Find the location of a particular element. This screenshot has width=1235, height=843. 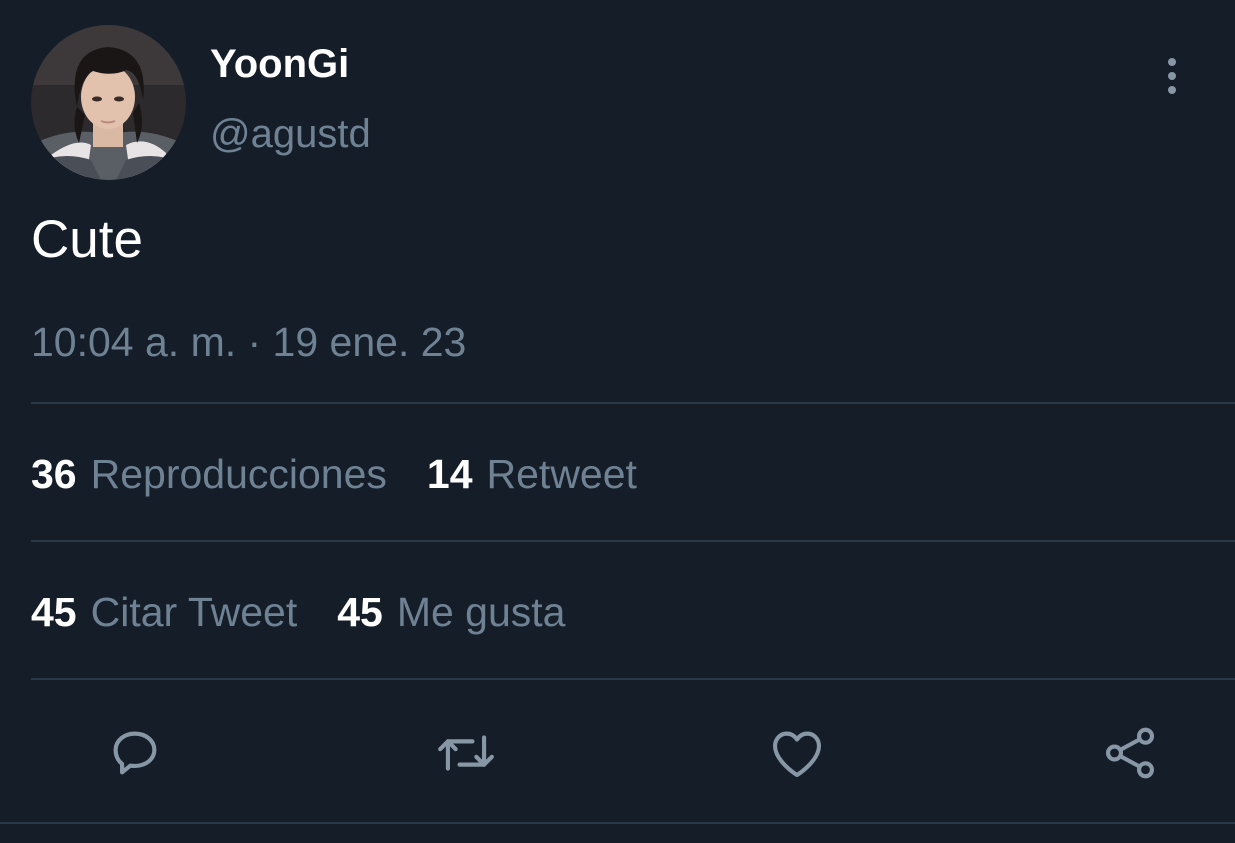

like-icon is located at coordinates (797, 754).